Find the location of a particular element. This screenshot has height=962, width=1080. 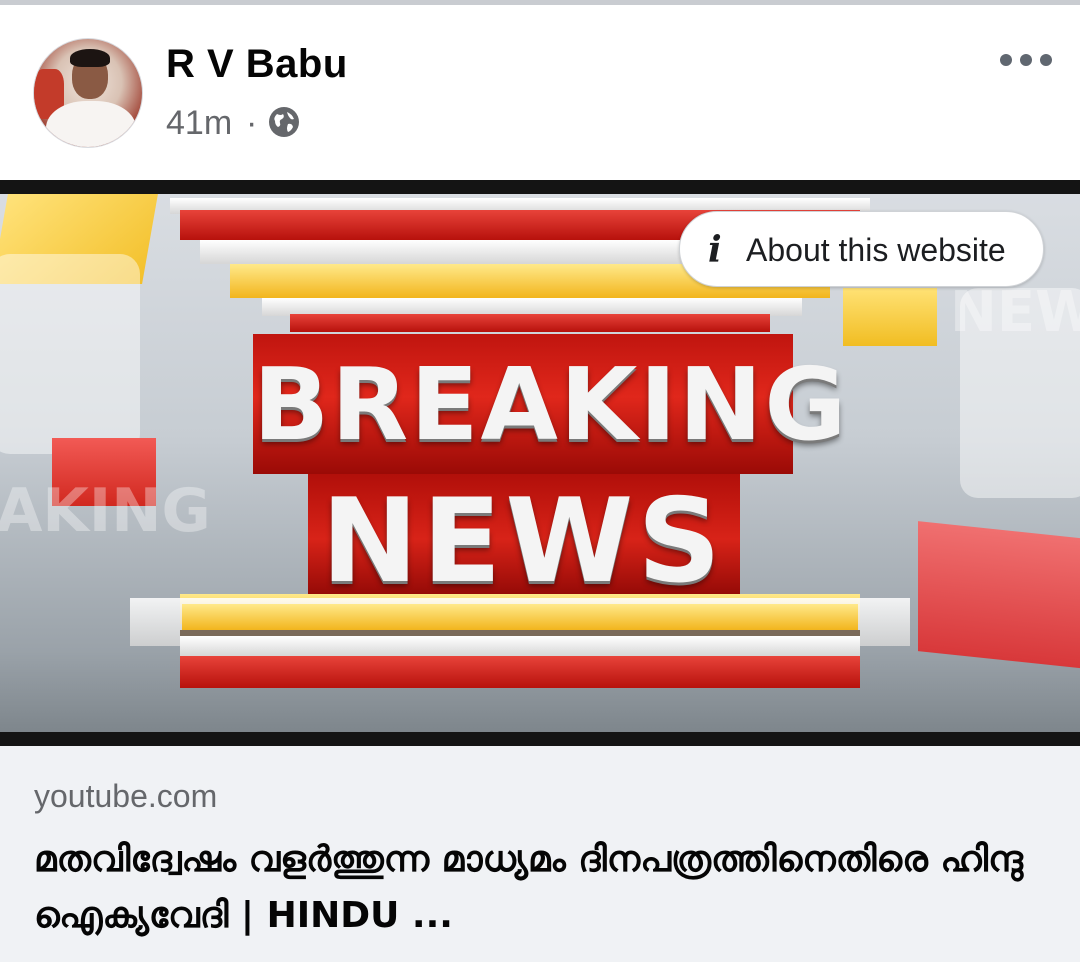

about-this-website-label: About this website is located at coordinates (876, 250).